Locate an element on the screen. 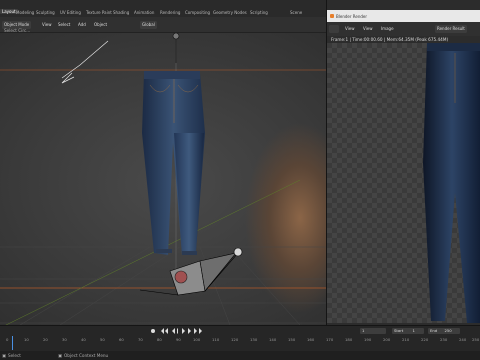 Image resolution: width=480 pixels, height=360 pixels. object-menu: Object is located at coordinates (100, 25).